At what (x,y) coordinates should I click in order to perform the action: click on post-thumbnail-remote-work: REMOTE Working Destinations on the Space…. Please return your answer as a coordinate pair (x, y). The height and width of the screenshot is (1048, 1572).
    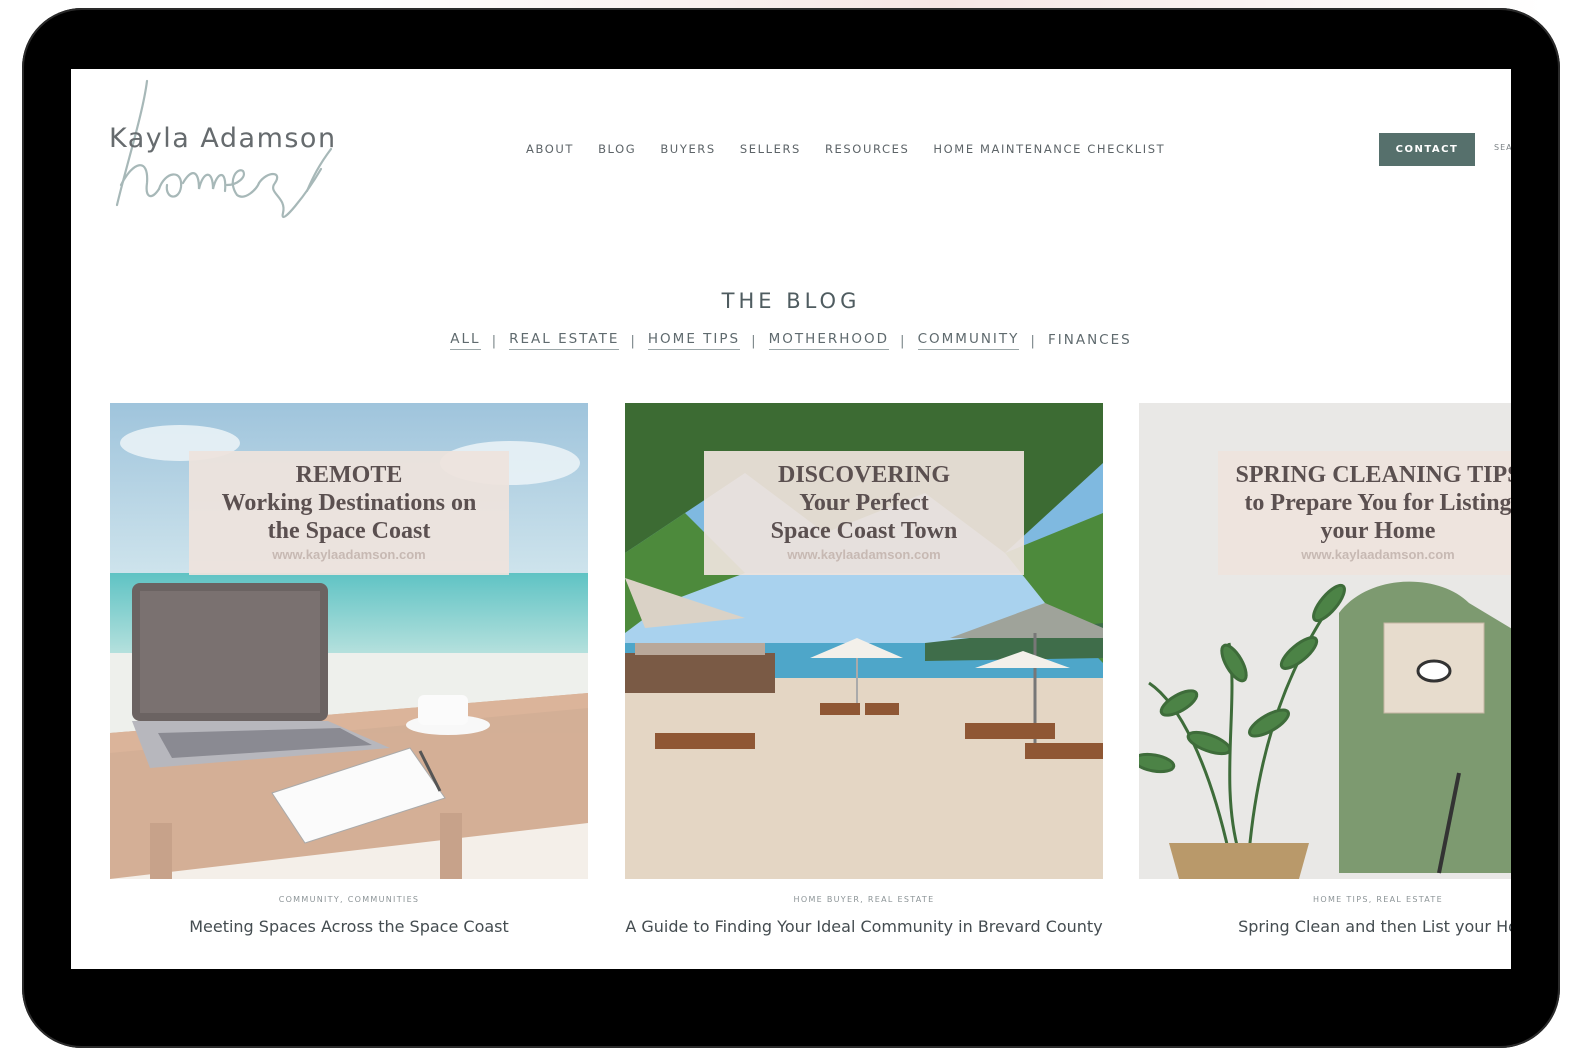
    Looking at the image, I should click on (349, 641).